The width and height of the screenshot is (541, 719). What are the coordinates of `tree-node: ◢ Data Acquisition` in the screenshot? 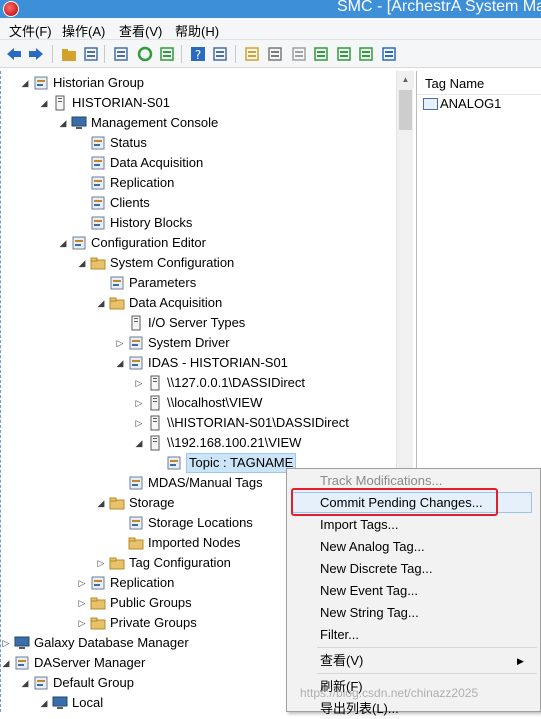 It's located at (198, 303).